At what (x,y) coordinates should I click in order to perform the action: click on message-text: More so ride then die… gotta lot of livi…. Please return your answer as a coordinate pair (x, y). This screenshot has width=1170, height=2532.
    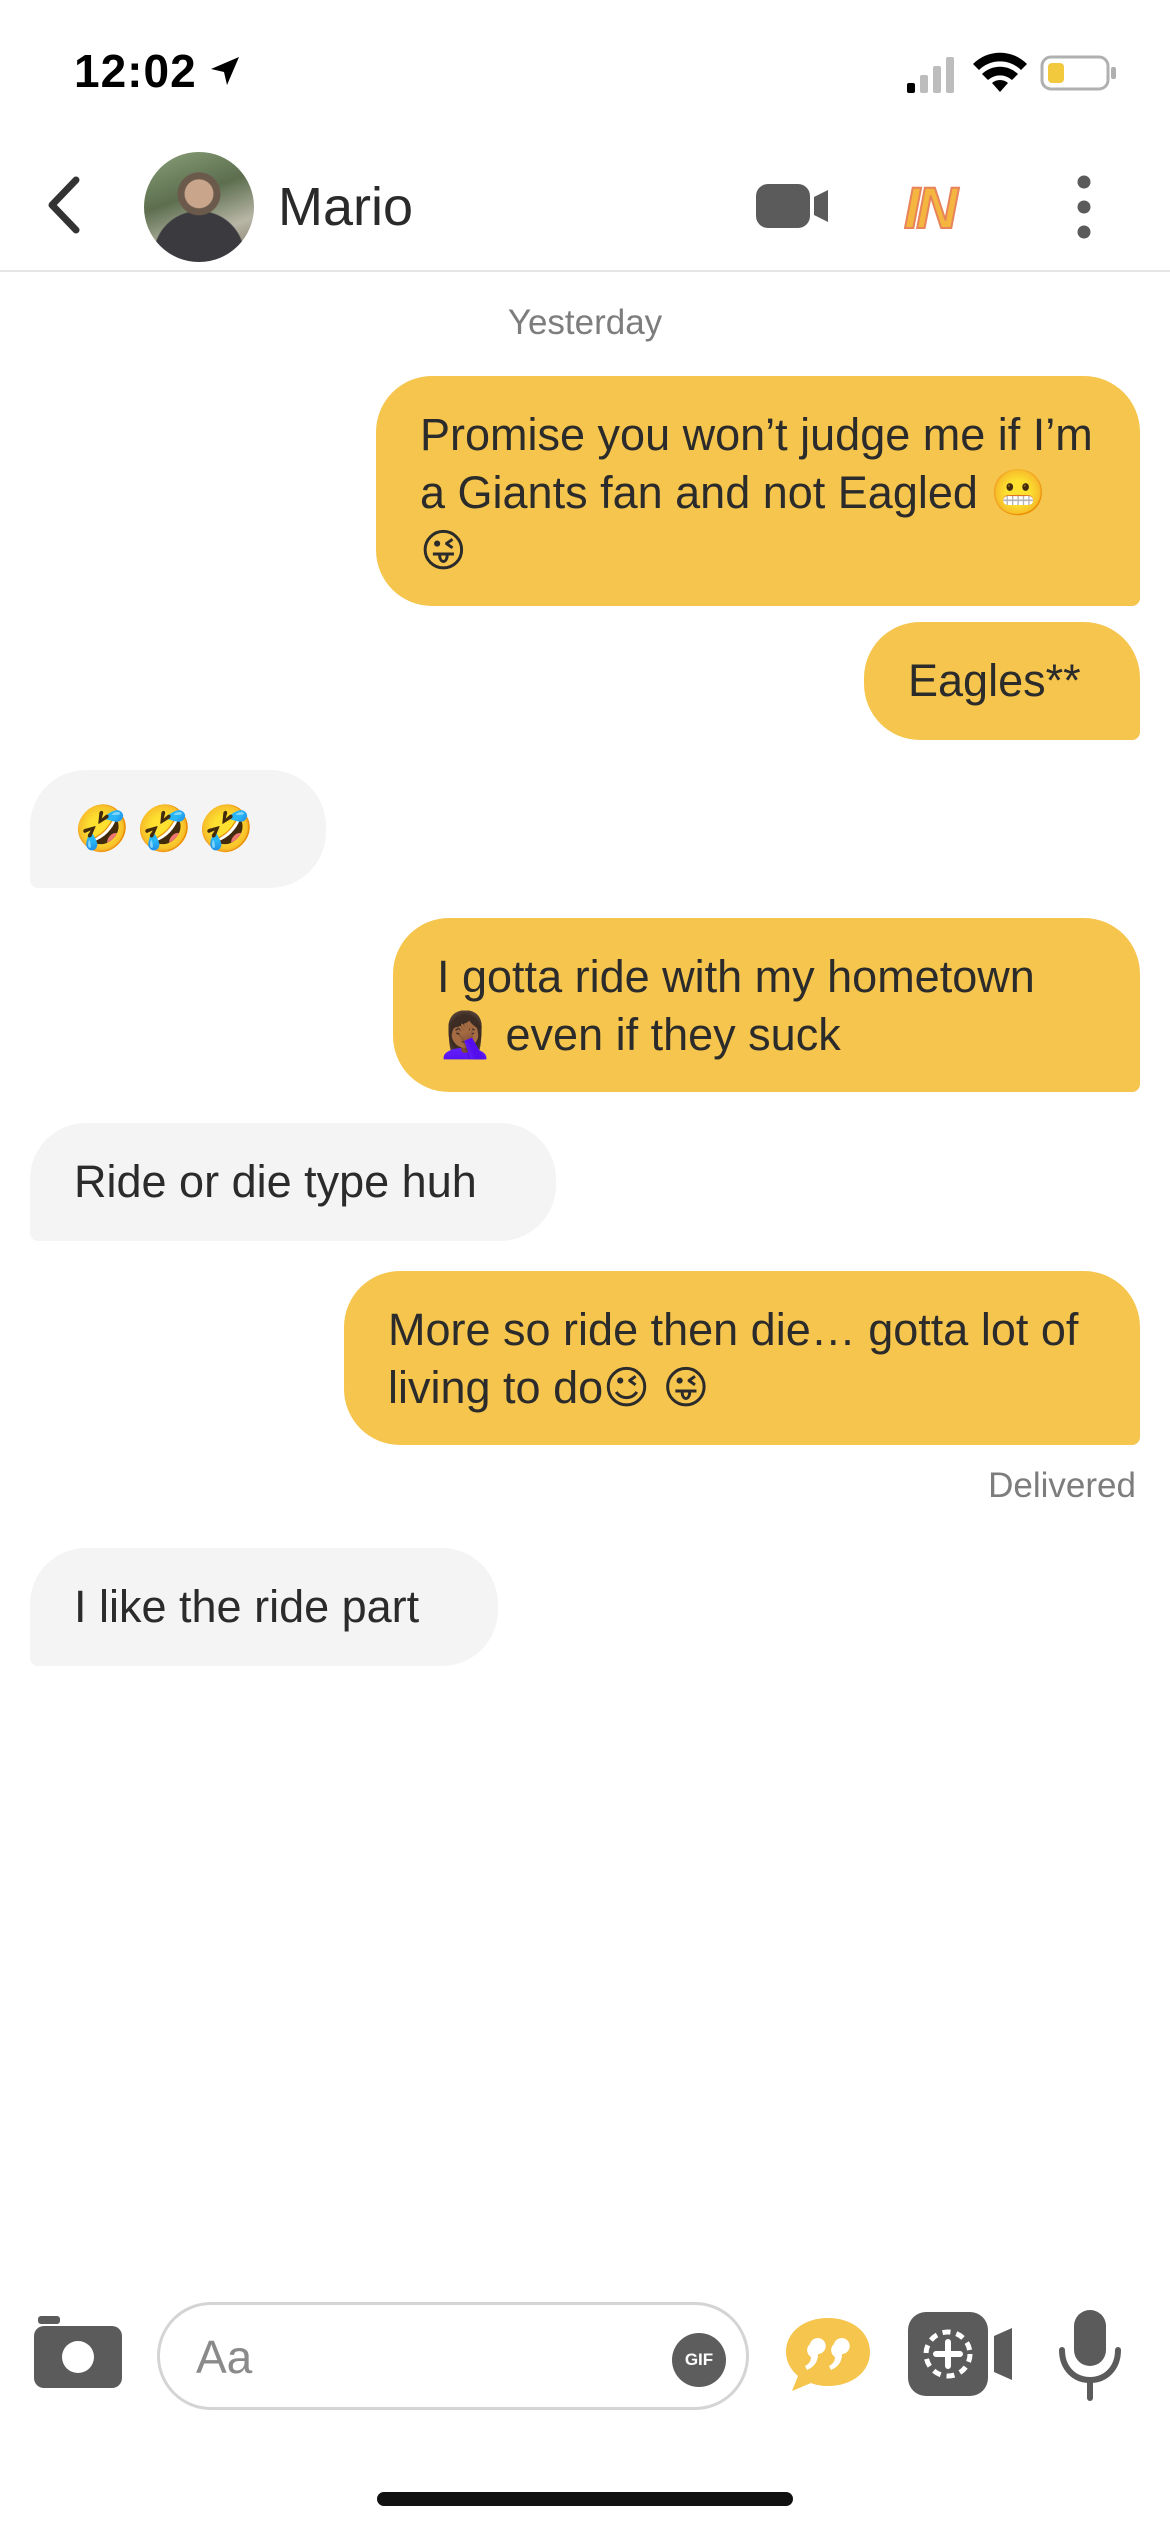
    Looking at the image, I should click on (733, 1358).